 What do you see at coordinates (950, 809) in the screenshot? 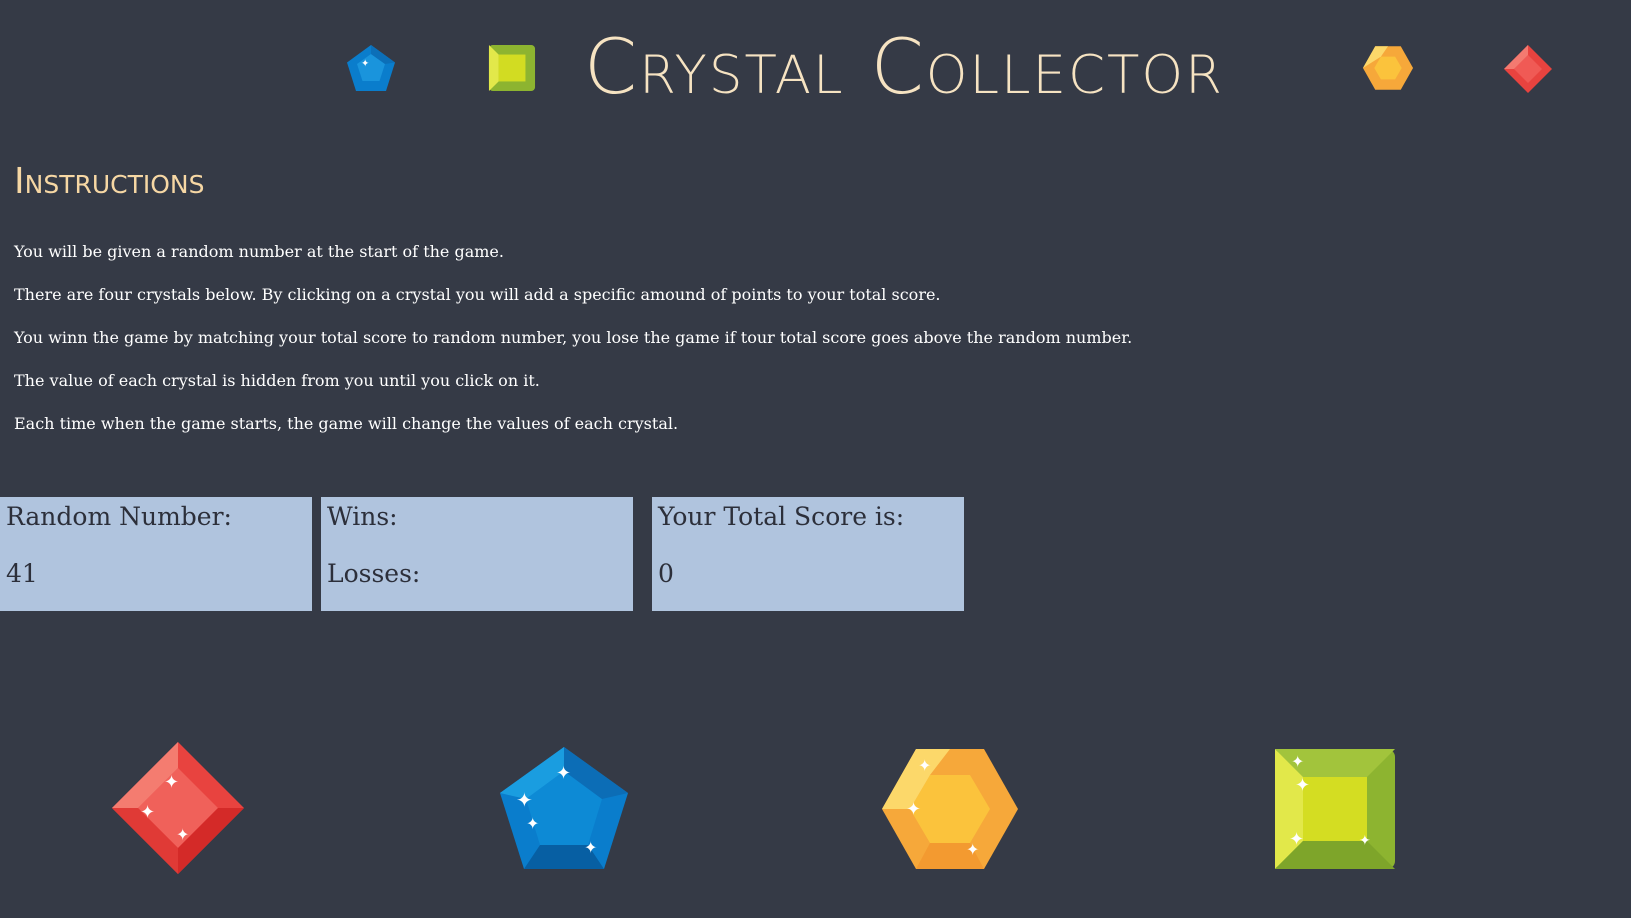
I see `yellow-crystal-button: ✦ ✦ ✦` at bounding box center [950, 809].